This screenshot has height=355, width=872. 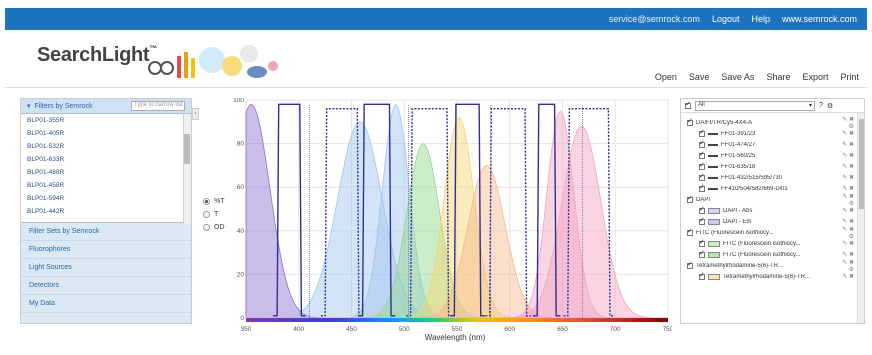 I want to click on menu-save: Save, so click(x=699, y=77).